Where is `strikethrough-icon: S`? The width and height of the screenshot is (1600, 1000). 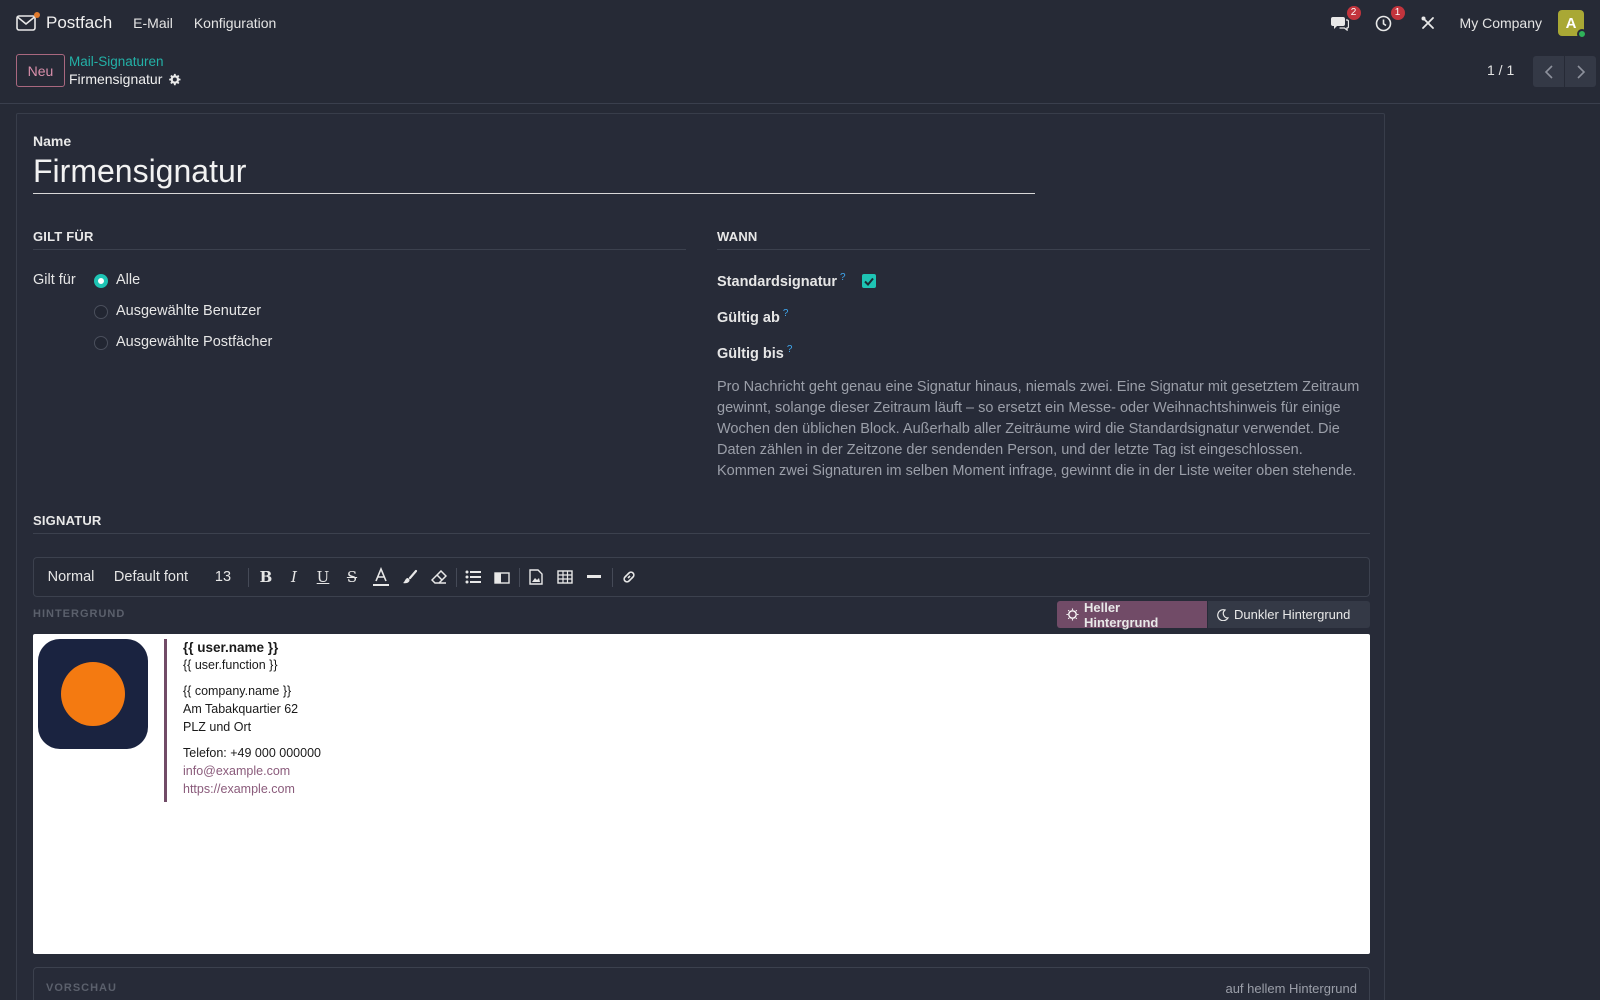
strikethrough-icon: S is located at coordinates (352, 577).